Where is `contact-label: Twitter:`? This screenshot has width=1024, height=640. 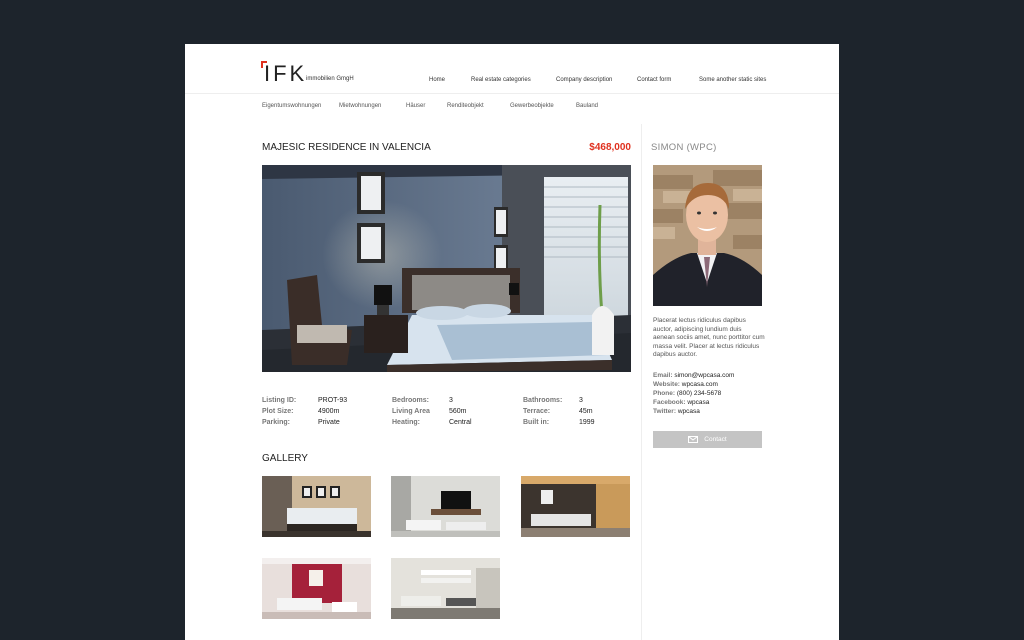
contact-label: Twitter: is located at coordinates (664, 411).